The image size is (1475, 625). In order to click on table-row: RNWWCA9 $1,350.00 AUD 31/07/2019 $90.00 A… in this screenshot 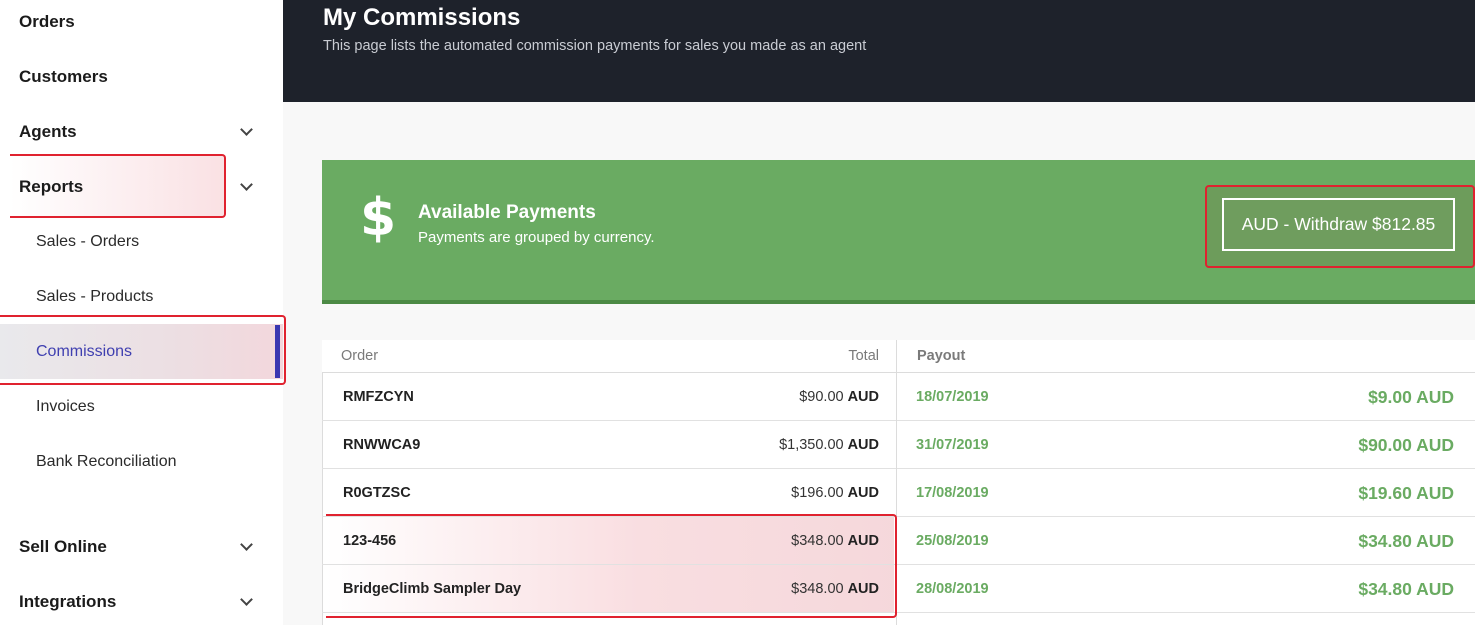, I will do `click(898, 445)`.